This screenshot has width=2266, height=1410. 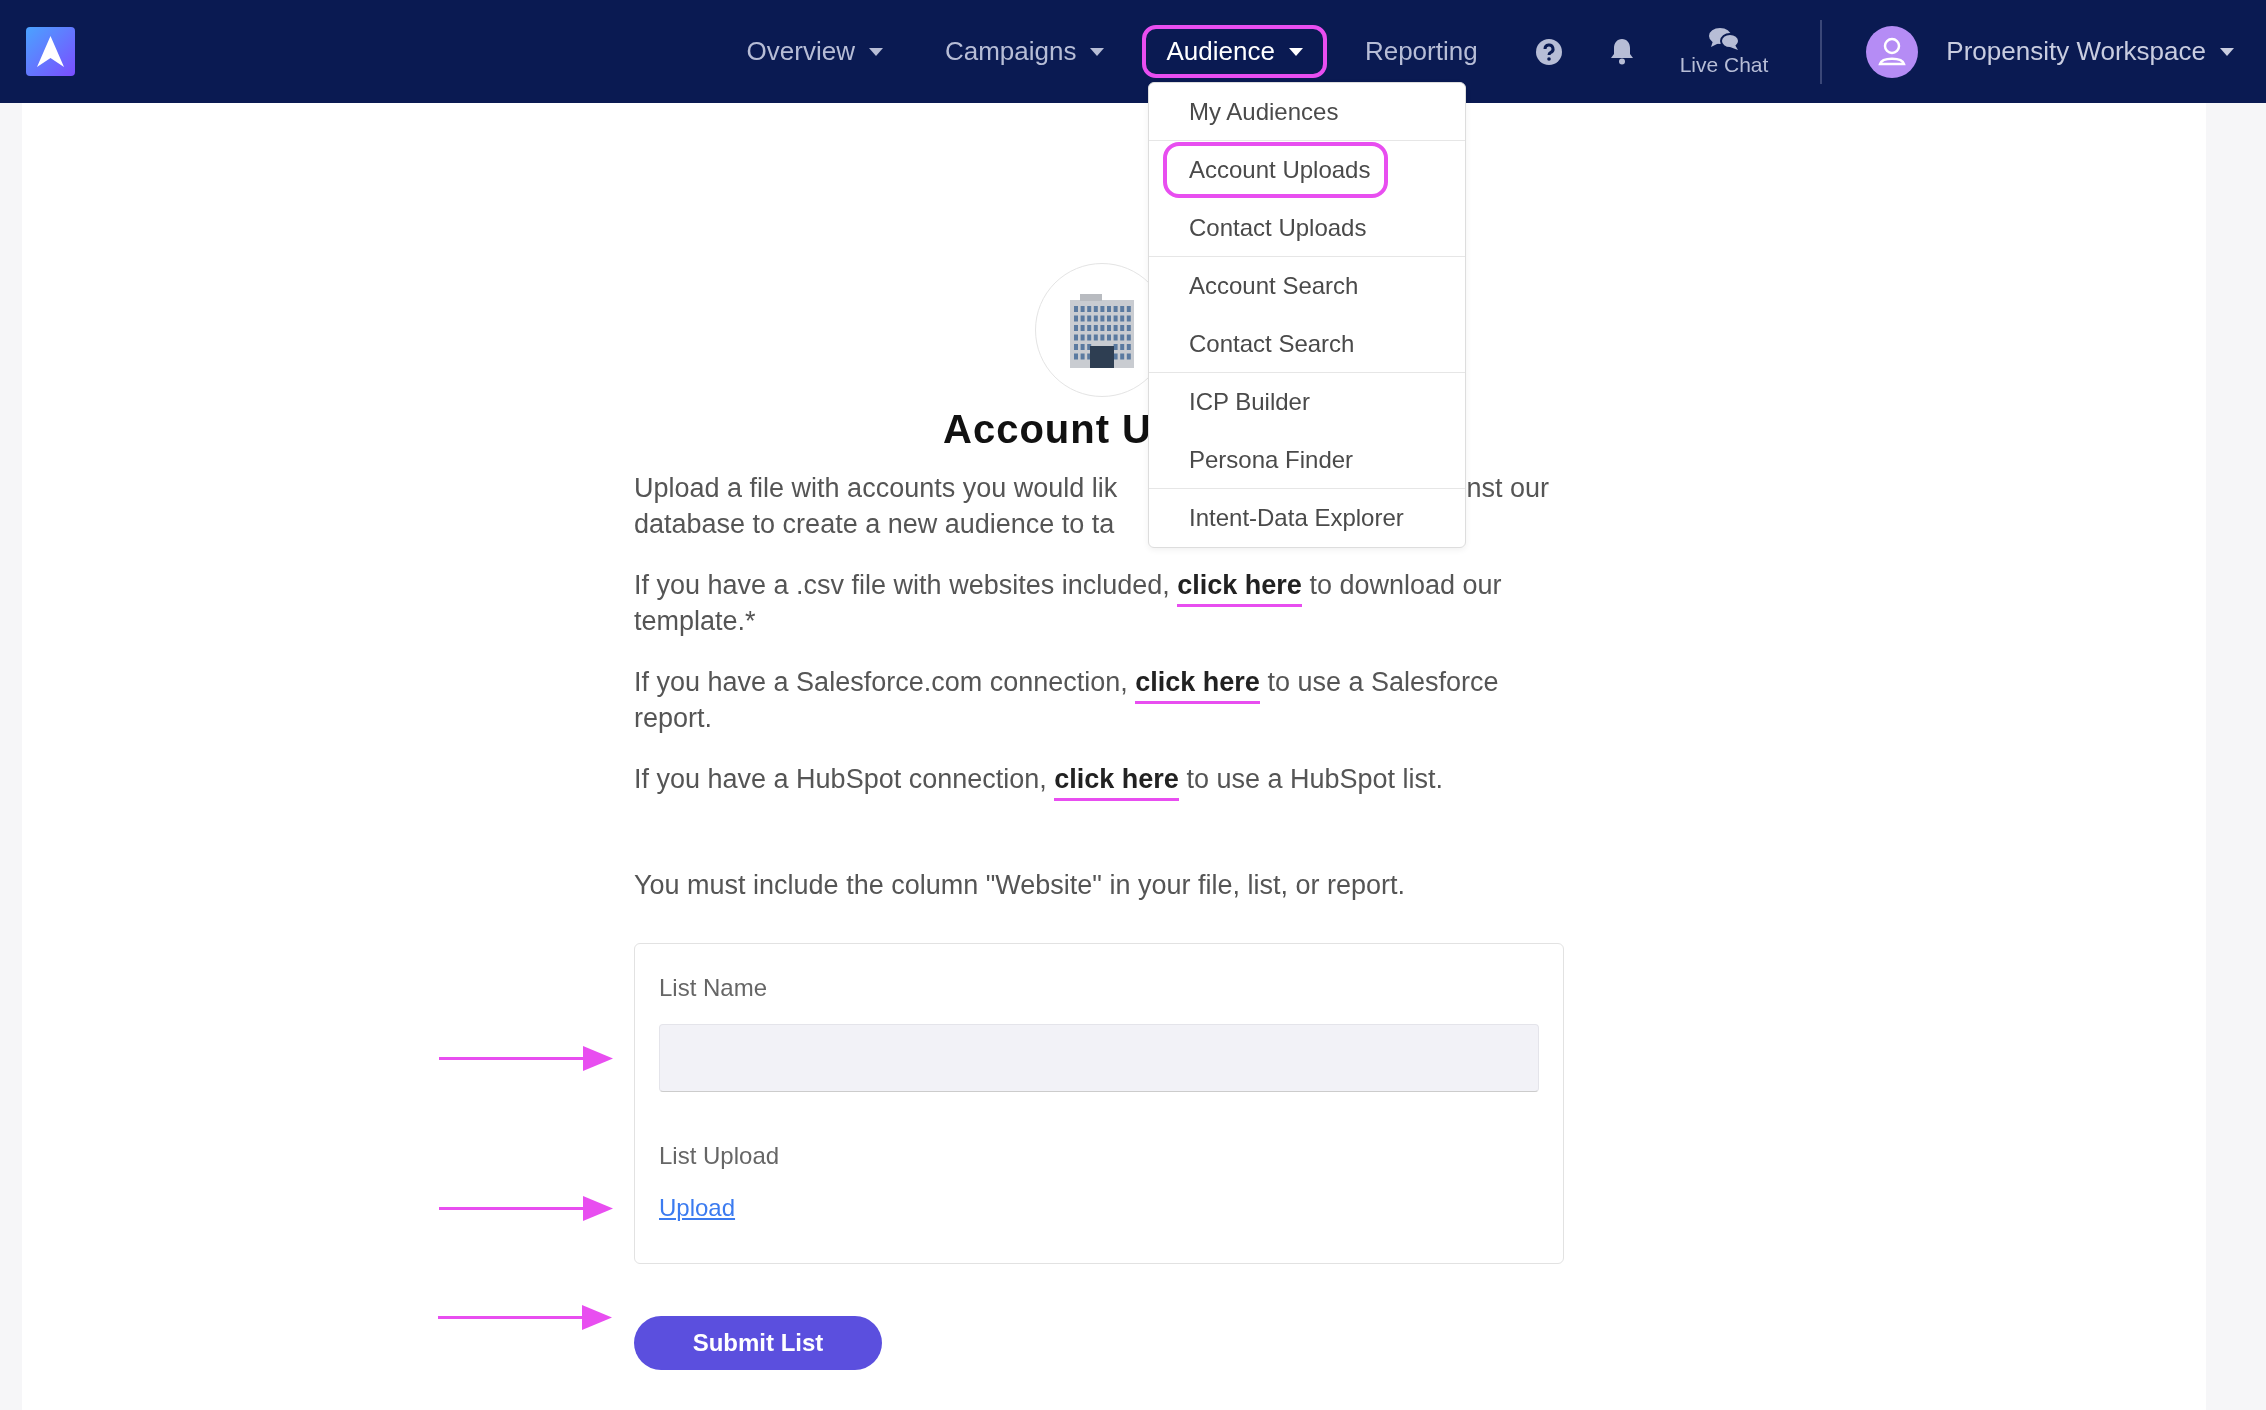 What do you see at coordinates (1048, 429) in the screenshot?
I see `page-heading: Account U` at bounding box center [1048, 429].